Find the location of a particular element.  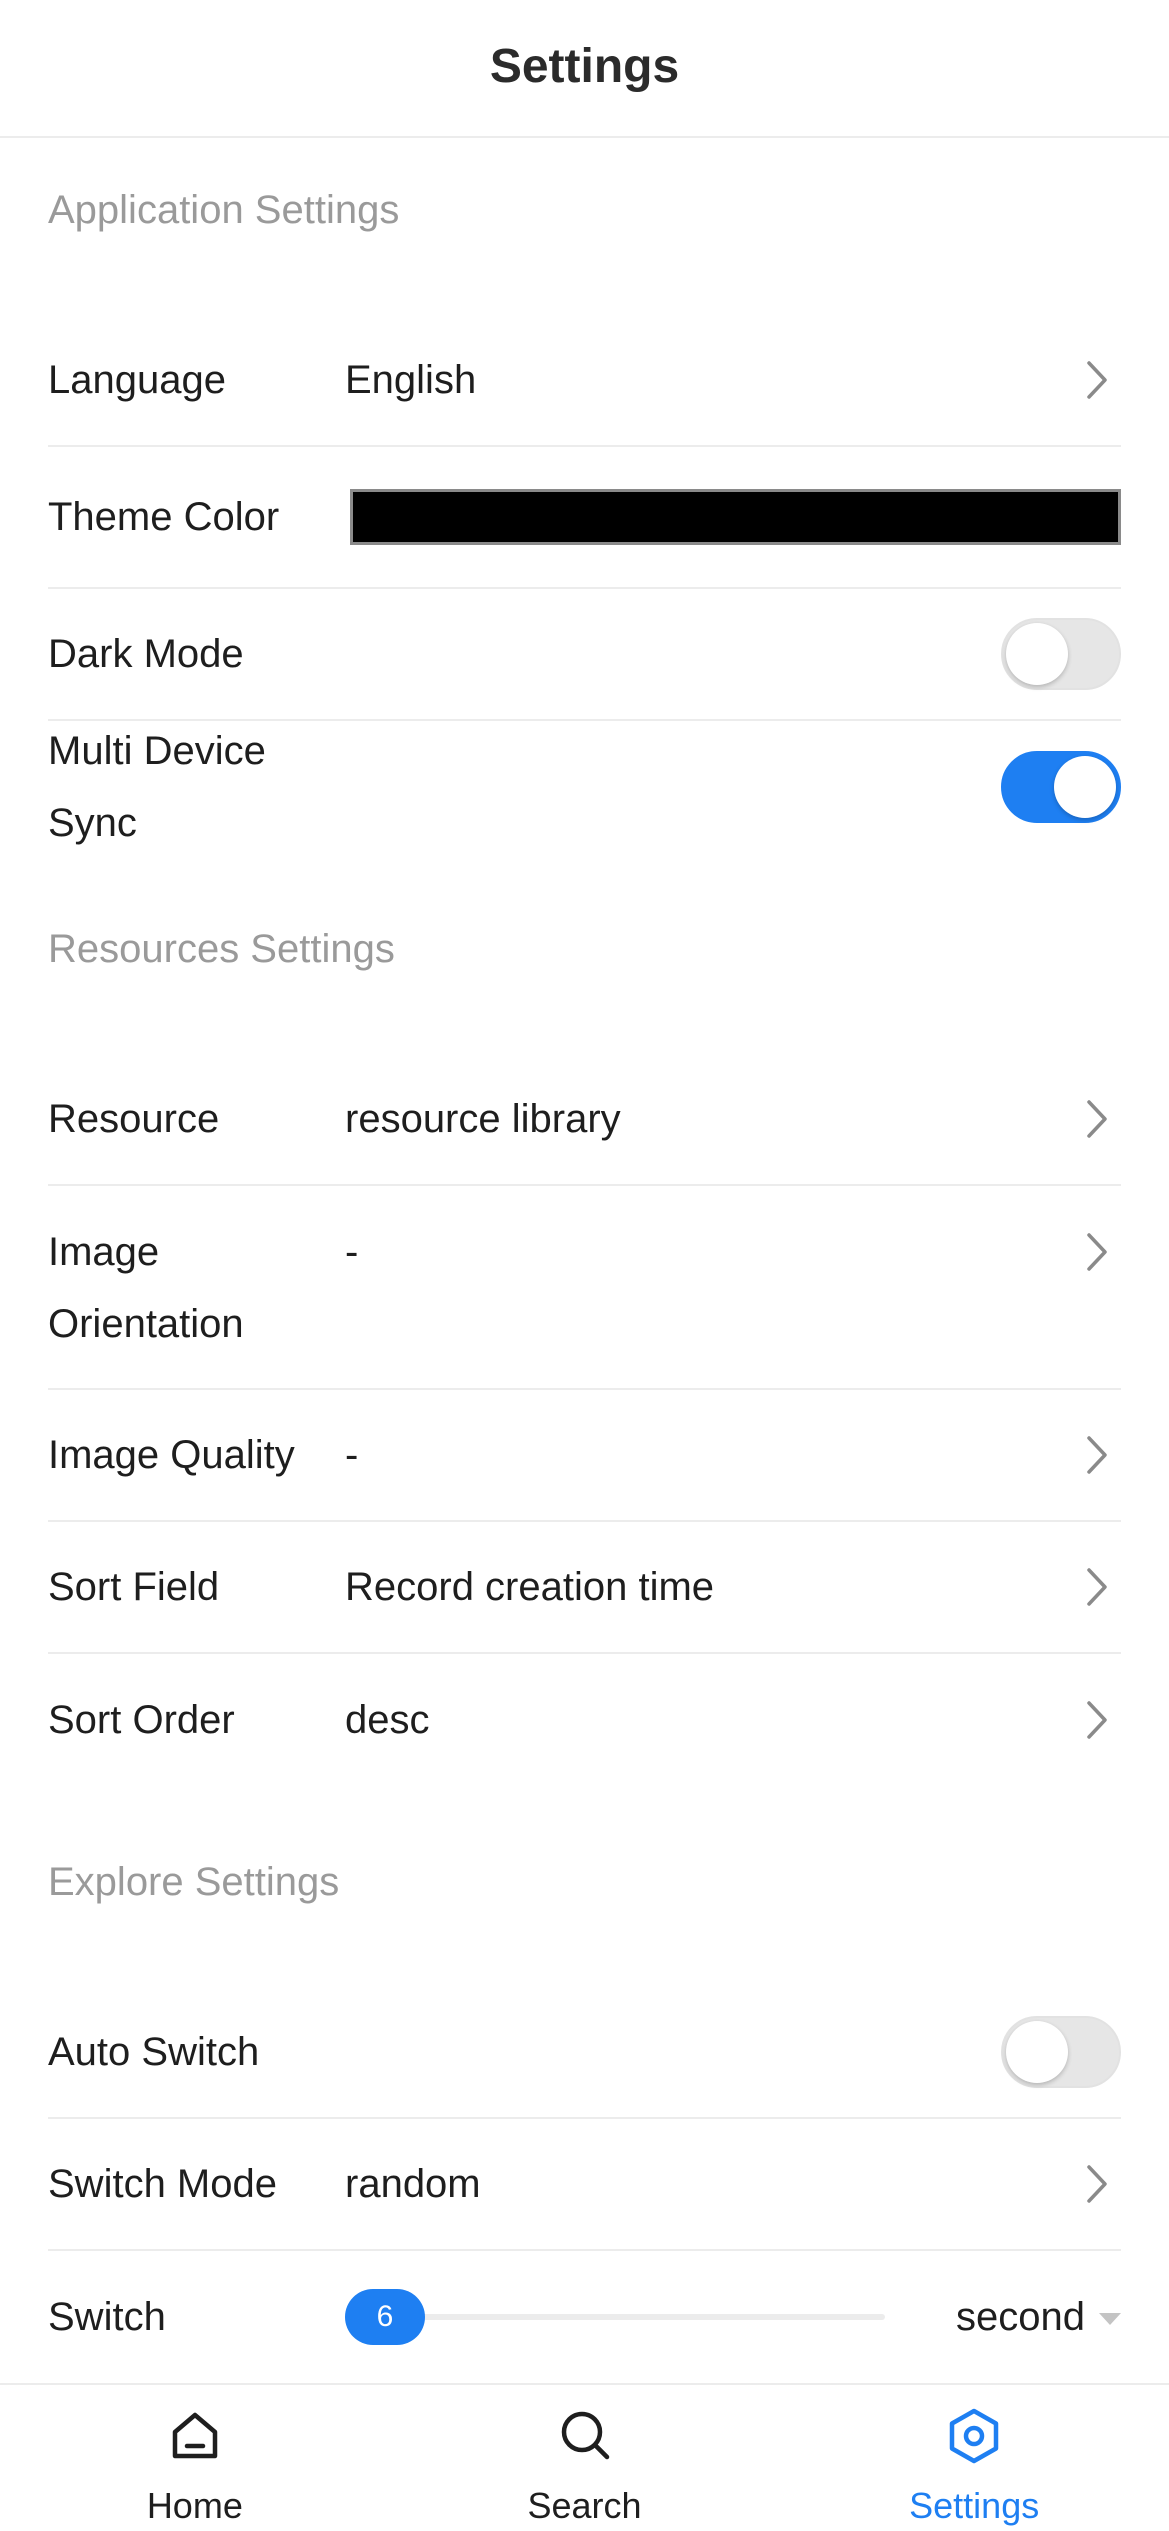

tab-home-label: Home is located at coordinates (194, 2505).